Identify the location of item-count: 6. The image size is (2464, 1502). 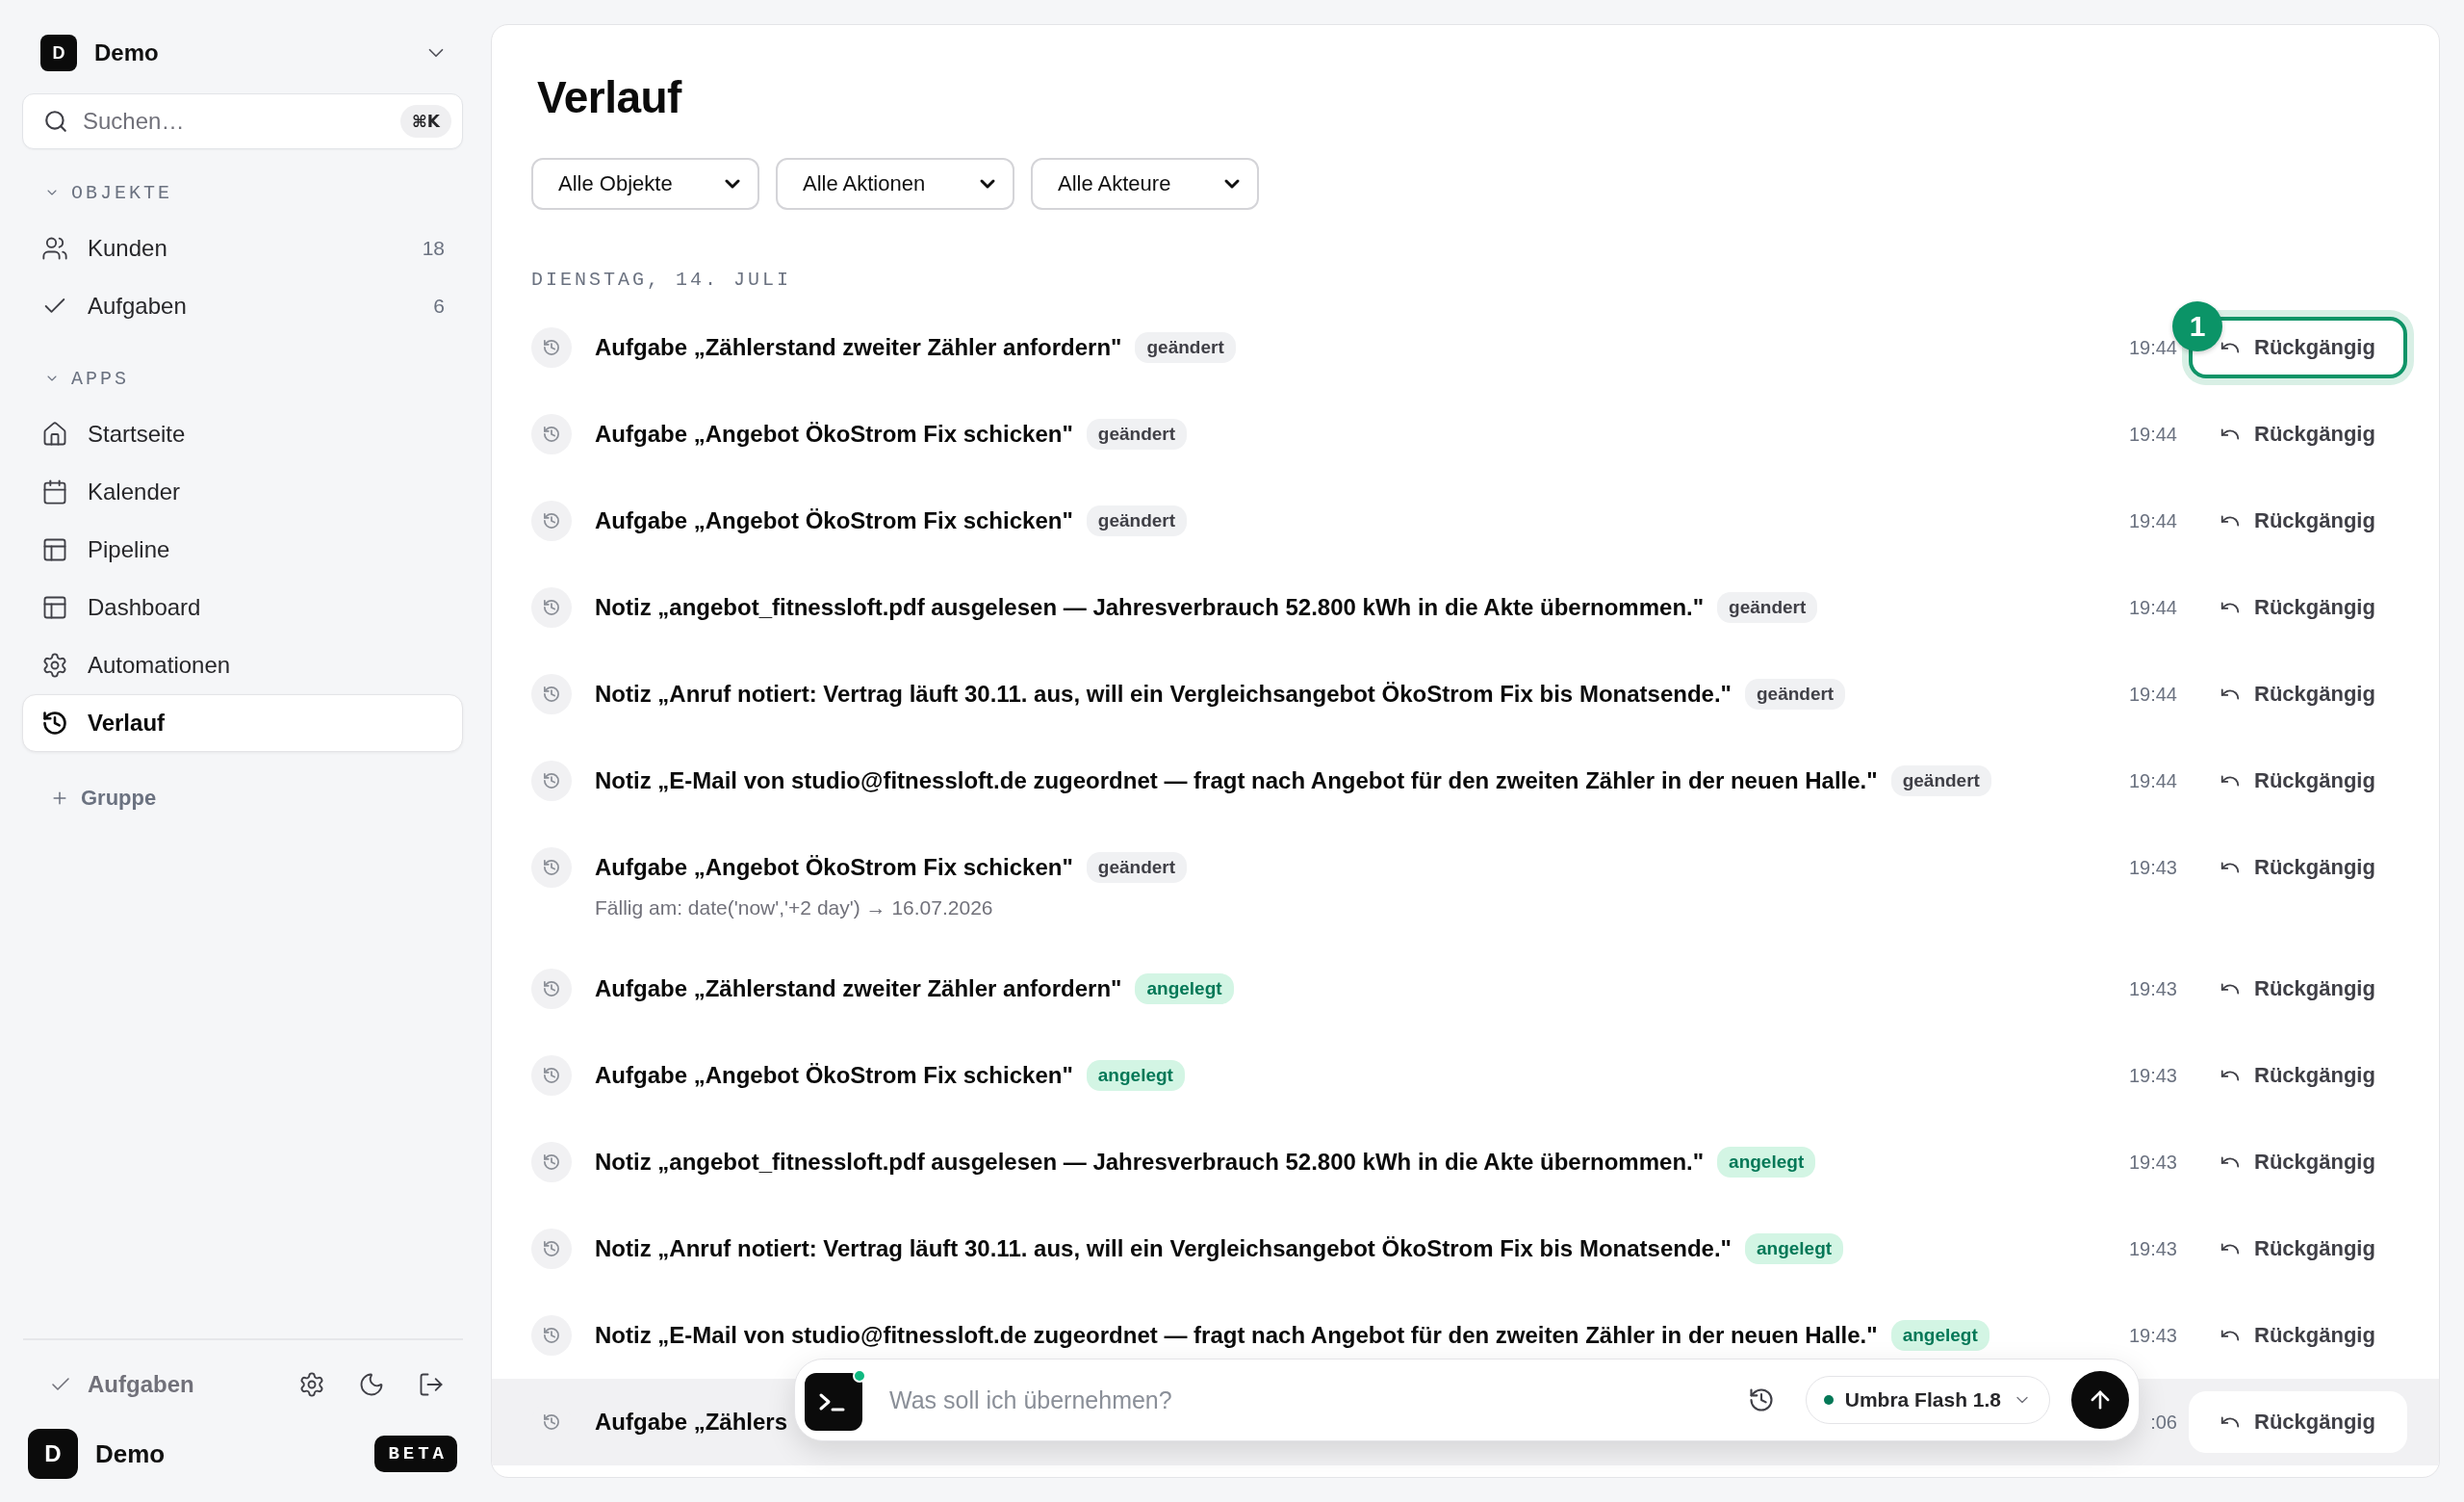
(439, 307).